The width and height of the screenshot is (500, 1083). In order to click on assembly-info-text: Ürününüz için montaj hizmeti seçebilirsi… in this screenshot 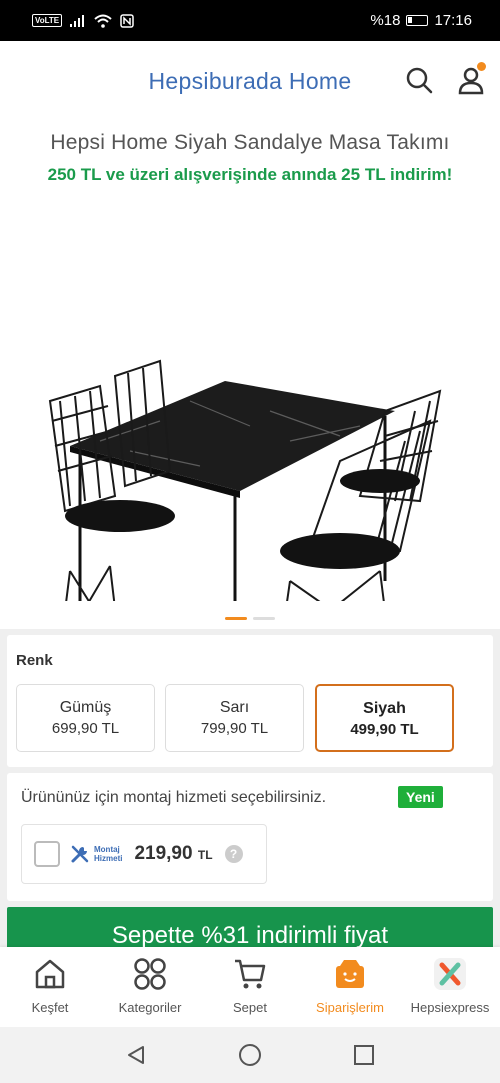, I will do `click(174, 797)`.